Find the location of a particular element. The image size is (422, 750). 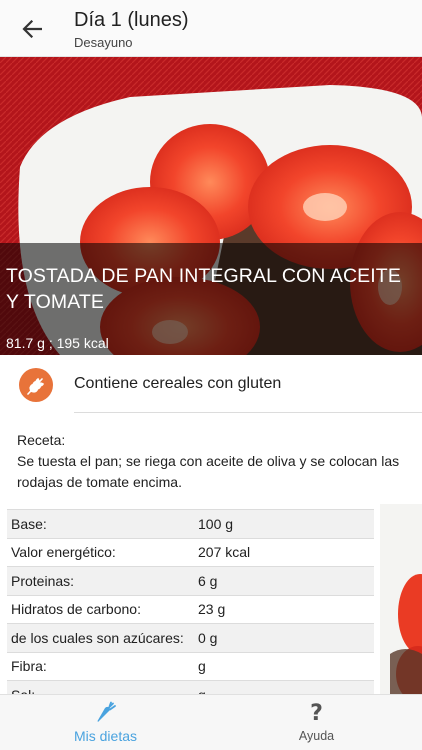

nav-item-ayuda: ? Ayuda is located at coordinates (316, 722).